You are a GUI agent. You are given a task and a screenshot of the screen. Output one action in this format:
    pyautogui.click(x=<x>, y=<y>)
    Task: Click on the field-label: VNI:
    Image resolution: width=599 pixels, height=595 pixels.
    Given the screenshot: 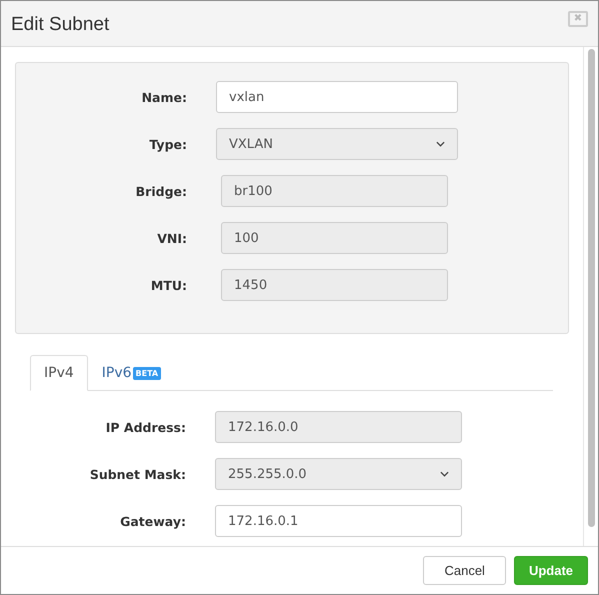 What is the action you would take?
    pyautogui.click(x=171, y=238)
    